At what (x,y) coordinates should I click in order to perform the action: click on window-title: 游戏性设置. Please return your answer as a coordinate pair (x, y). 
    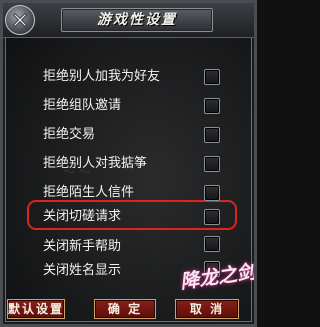
    Looking at the image, I should click on (137, 20).